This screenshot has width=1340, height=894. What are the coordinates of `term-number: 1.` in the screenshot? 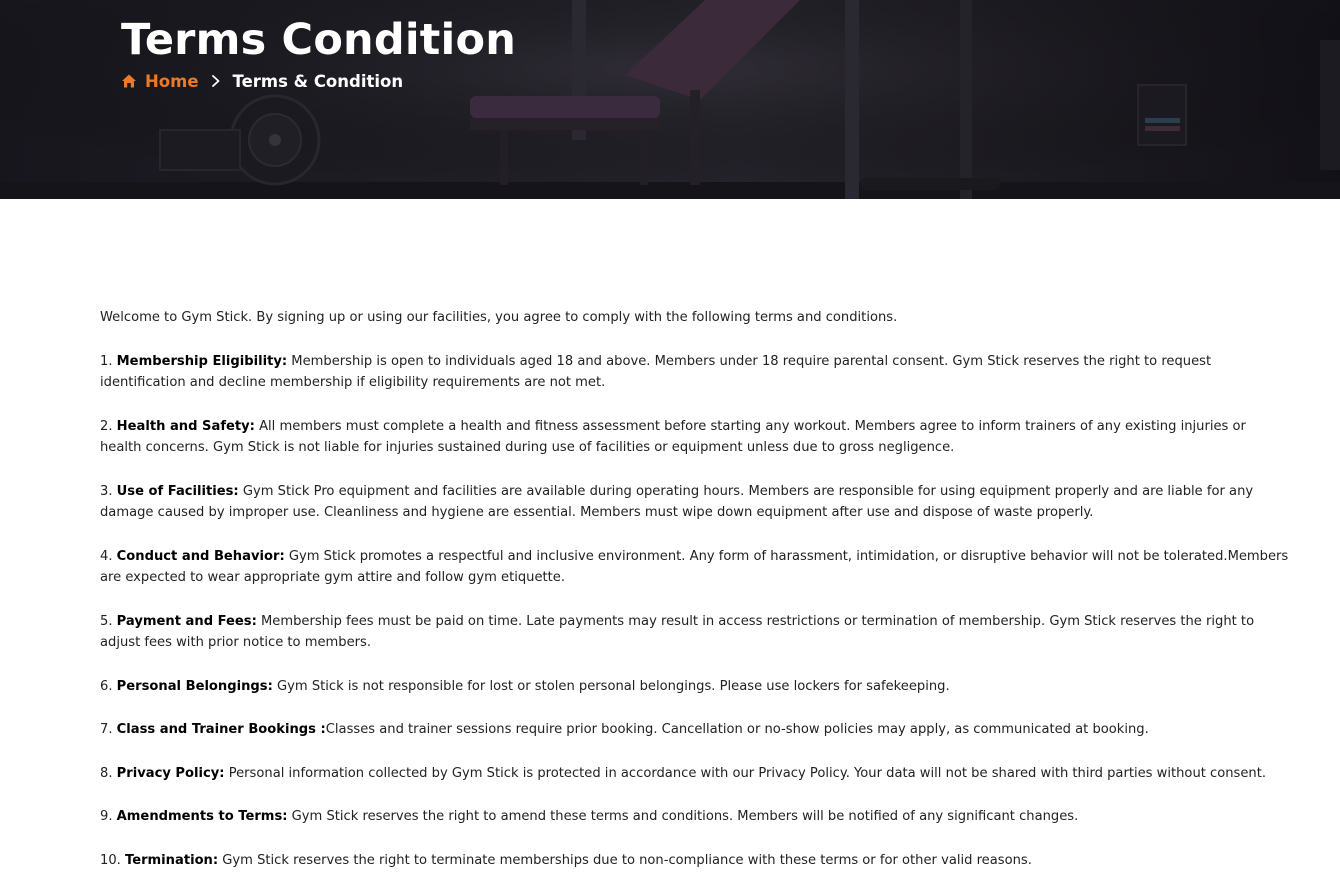 It's located at (108, 361).